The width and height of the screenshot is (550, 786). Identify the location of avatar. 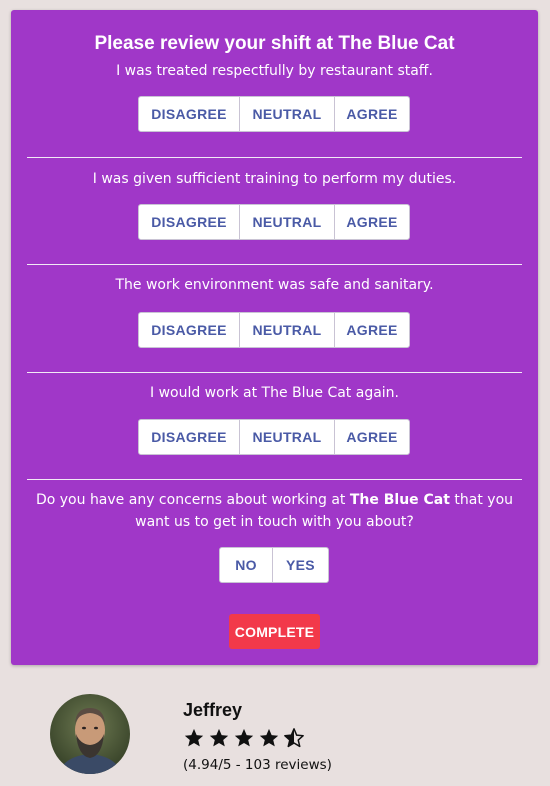
(90, 734).